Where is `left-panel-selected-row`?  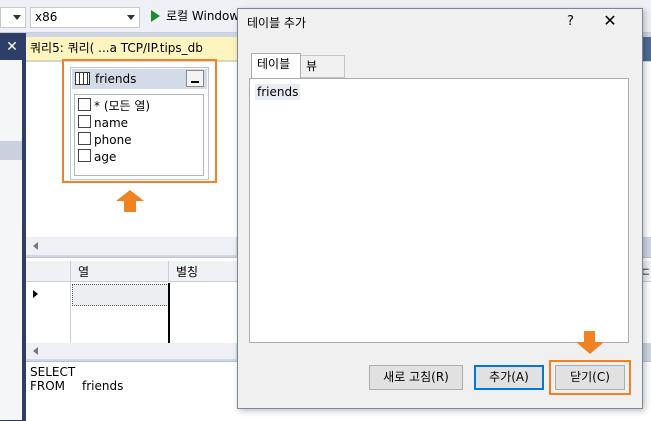 left-panel-selected-row is located at coordinates (11, 150).